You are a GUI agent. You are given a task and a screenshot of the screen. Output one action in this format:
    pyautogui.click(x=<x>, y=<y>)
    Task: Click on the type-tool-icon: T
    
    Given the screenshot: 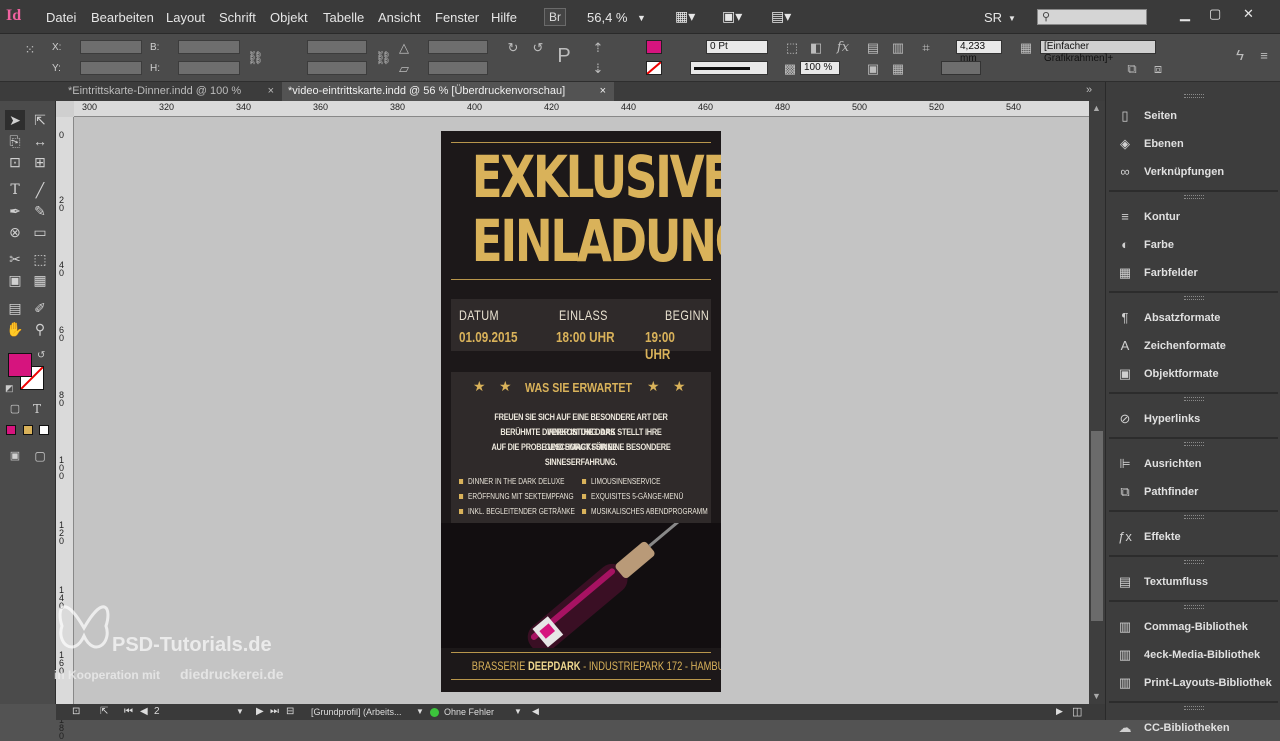 What is the action you would take?
    pyautogui.click(x=15, y=190)
    